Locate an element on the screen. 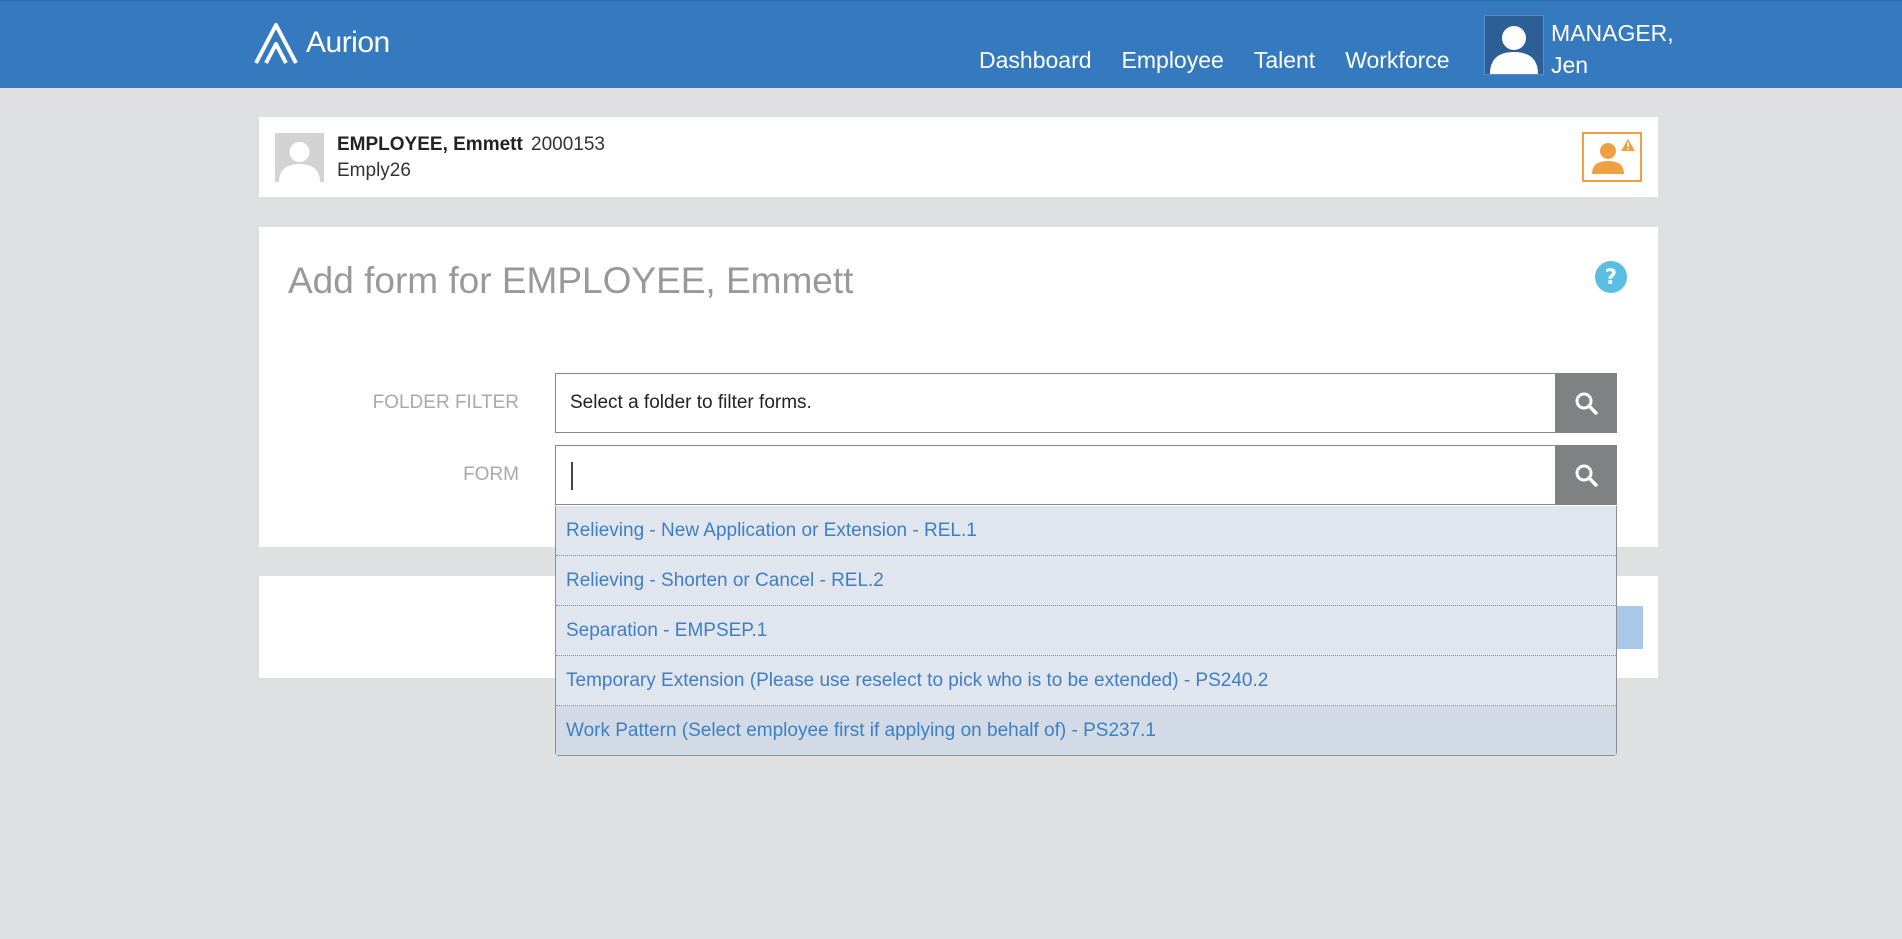  employee-alert-button is located at coordinates (1612, 157).